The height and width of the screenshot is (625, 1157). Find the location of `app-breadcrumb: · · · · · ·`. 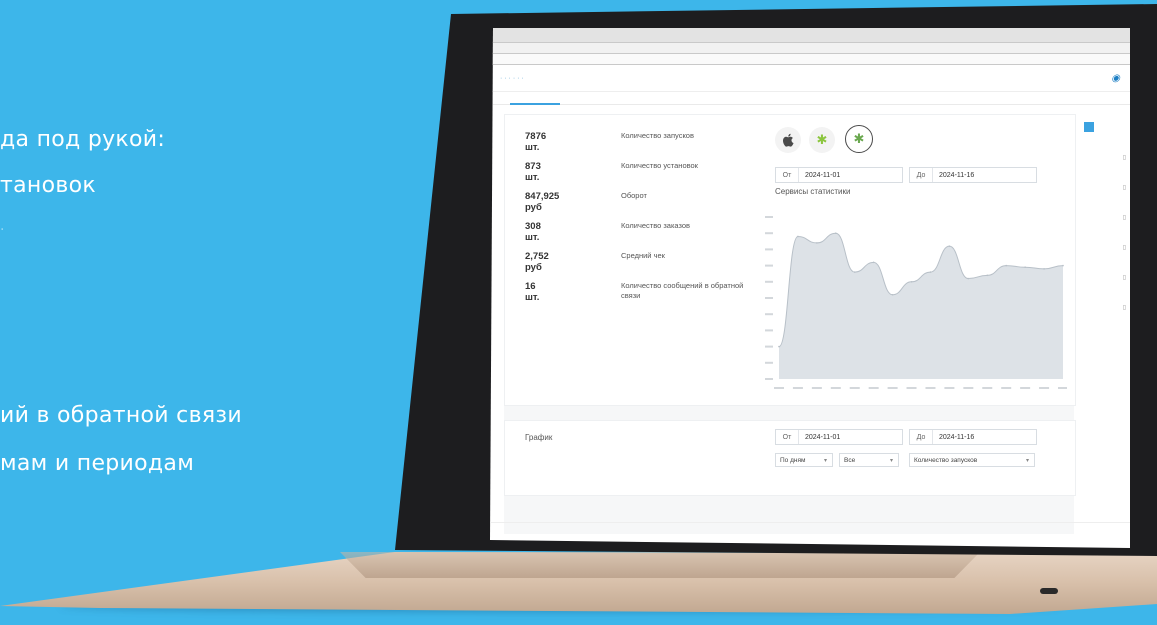

app-breadcrumb: · · · · · · is located at coordinates (512, 78).